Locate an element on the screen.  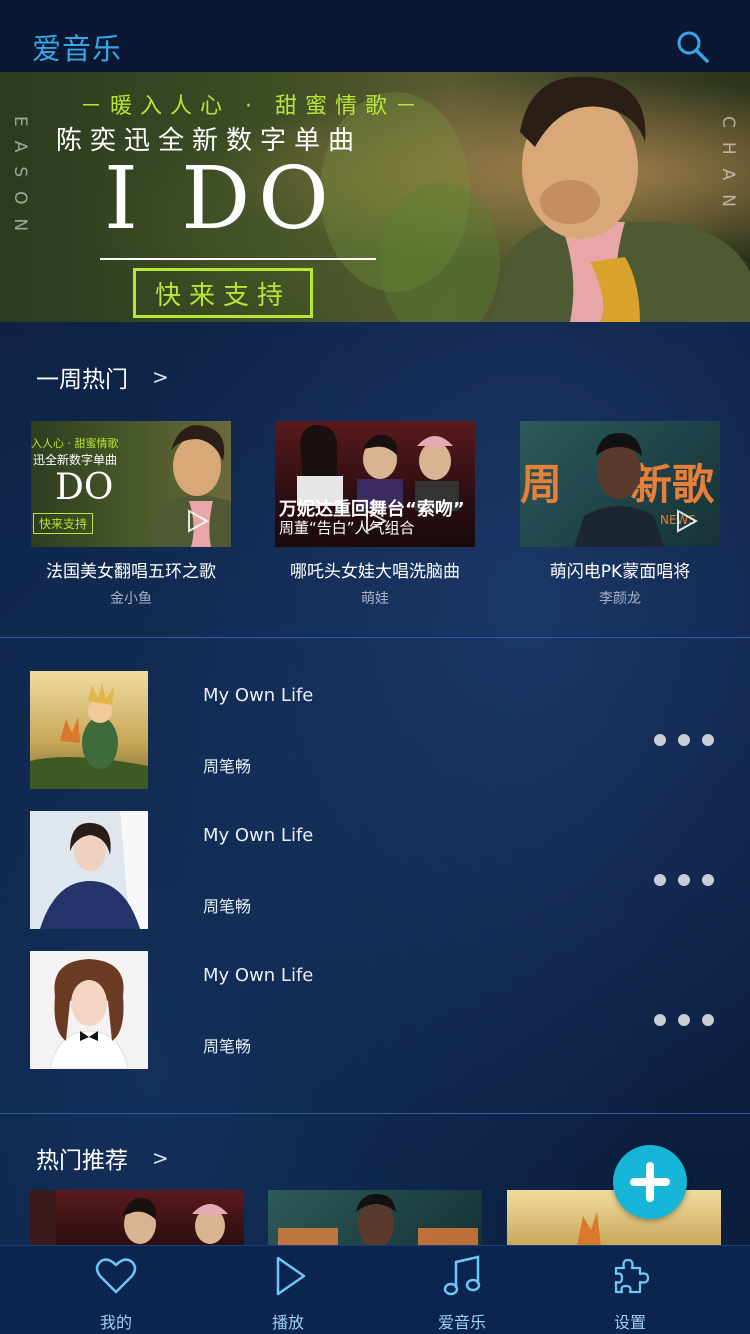
tab-label: 我的 is located at coordinates (115, 1322).